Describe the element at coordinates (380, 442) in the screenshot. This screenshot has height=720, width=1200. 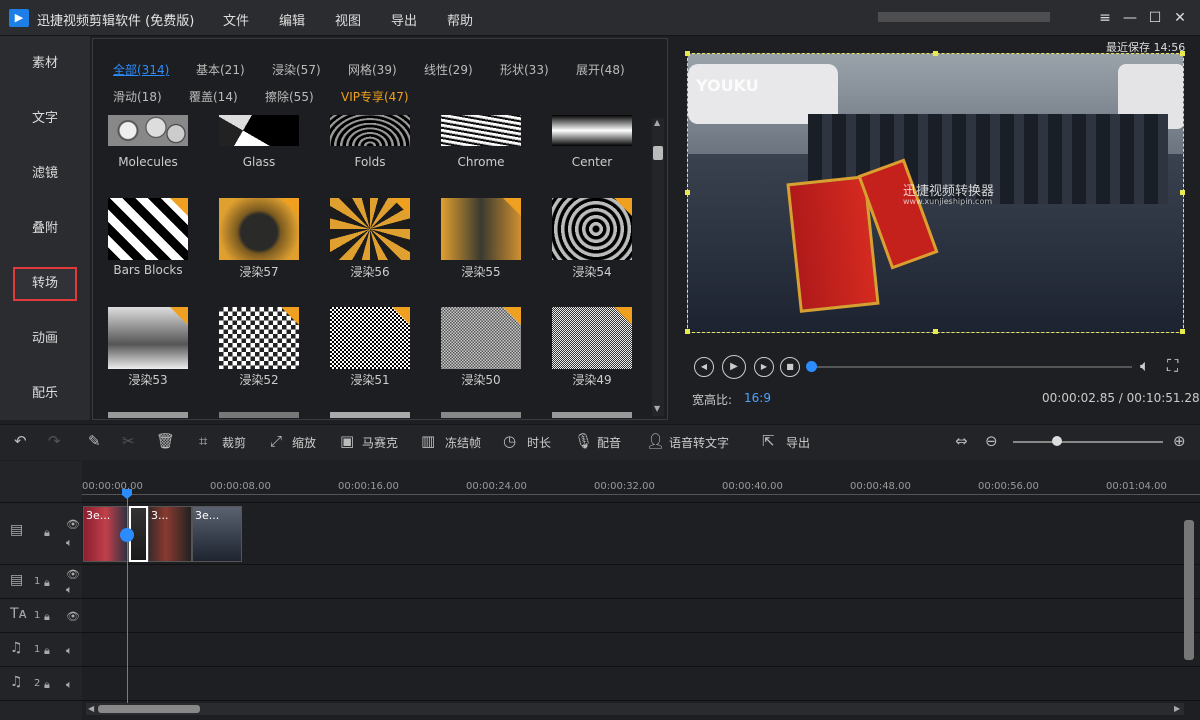
I see `mosaic-button: 马赛克` at that location.